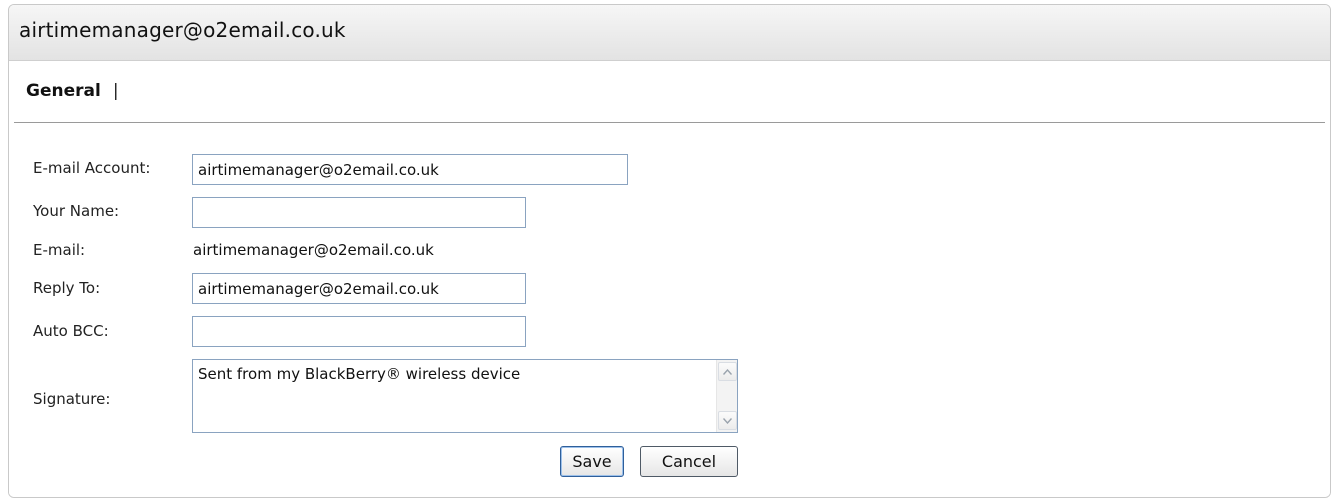 Image resolution: width=1339 pixels, height=499 pixels. What do you see at coordinates (669, 33) in the screenshot?
I see `title-bar: airtimemanager@o2email.co.uk` at bounding box center [669, 33].